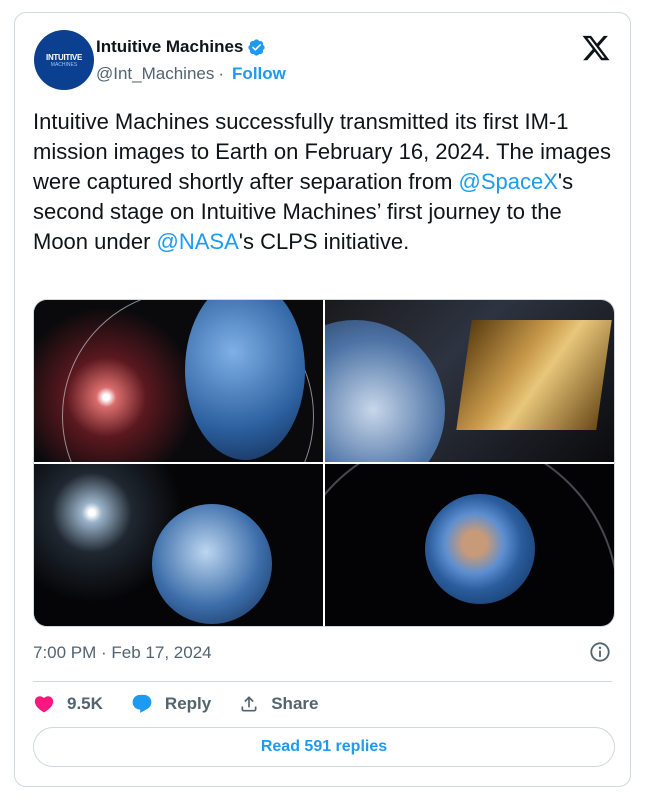  I want to click on like-button: 9.5K, so click(68, 704).